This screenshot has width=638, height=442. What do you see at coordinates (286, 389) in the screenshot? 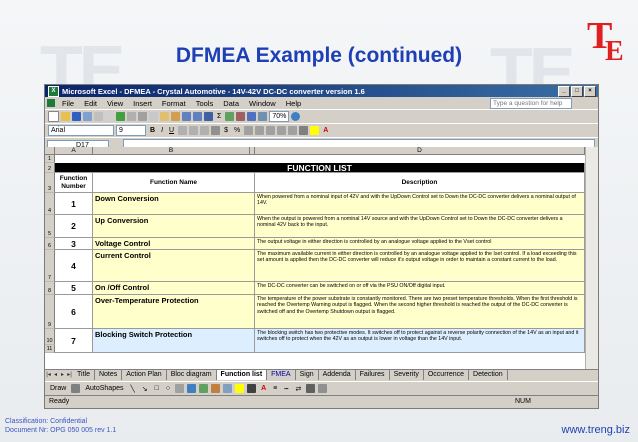
I see `dash-style-icon: ┅` at bounding box center [286, 389].